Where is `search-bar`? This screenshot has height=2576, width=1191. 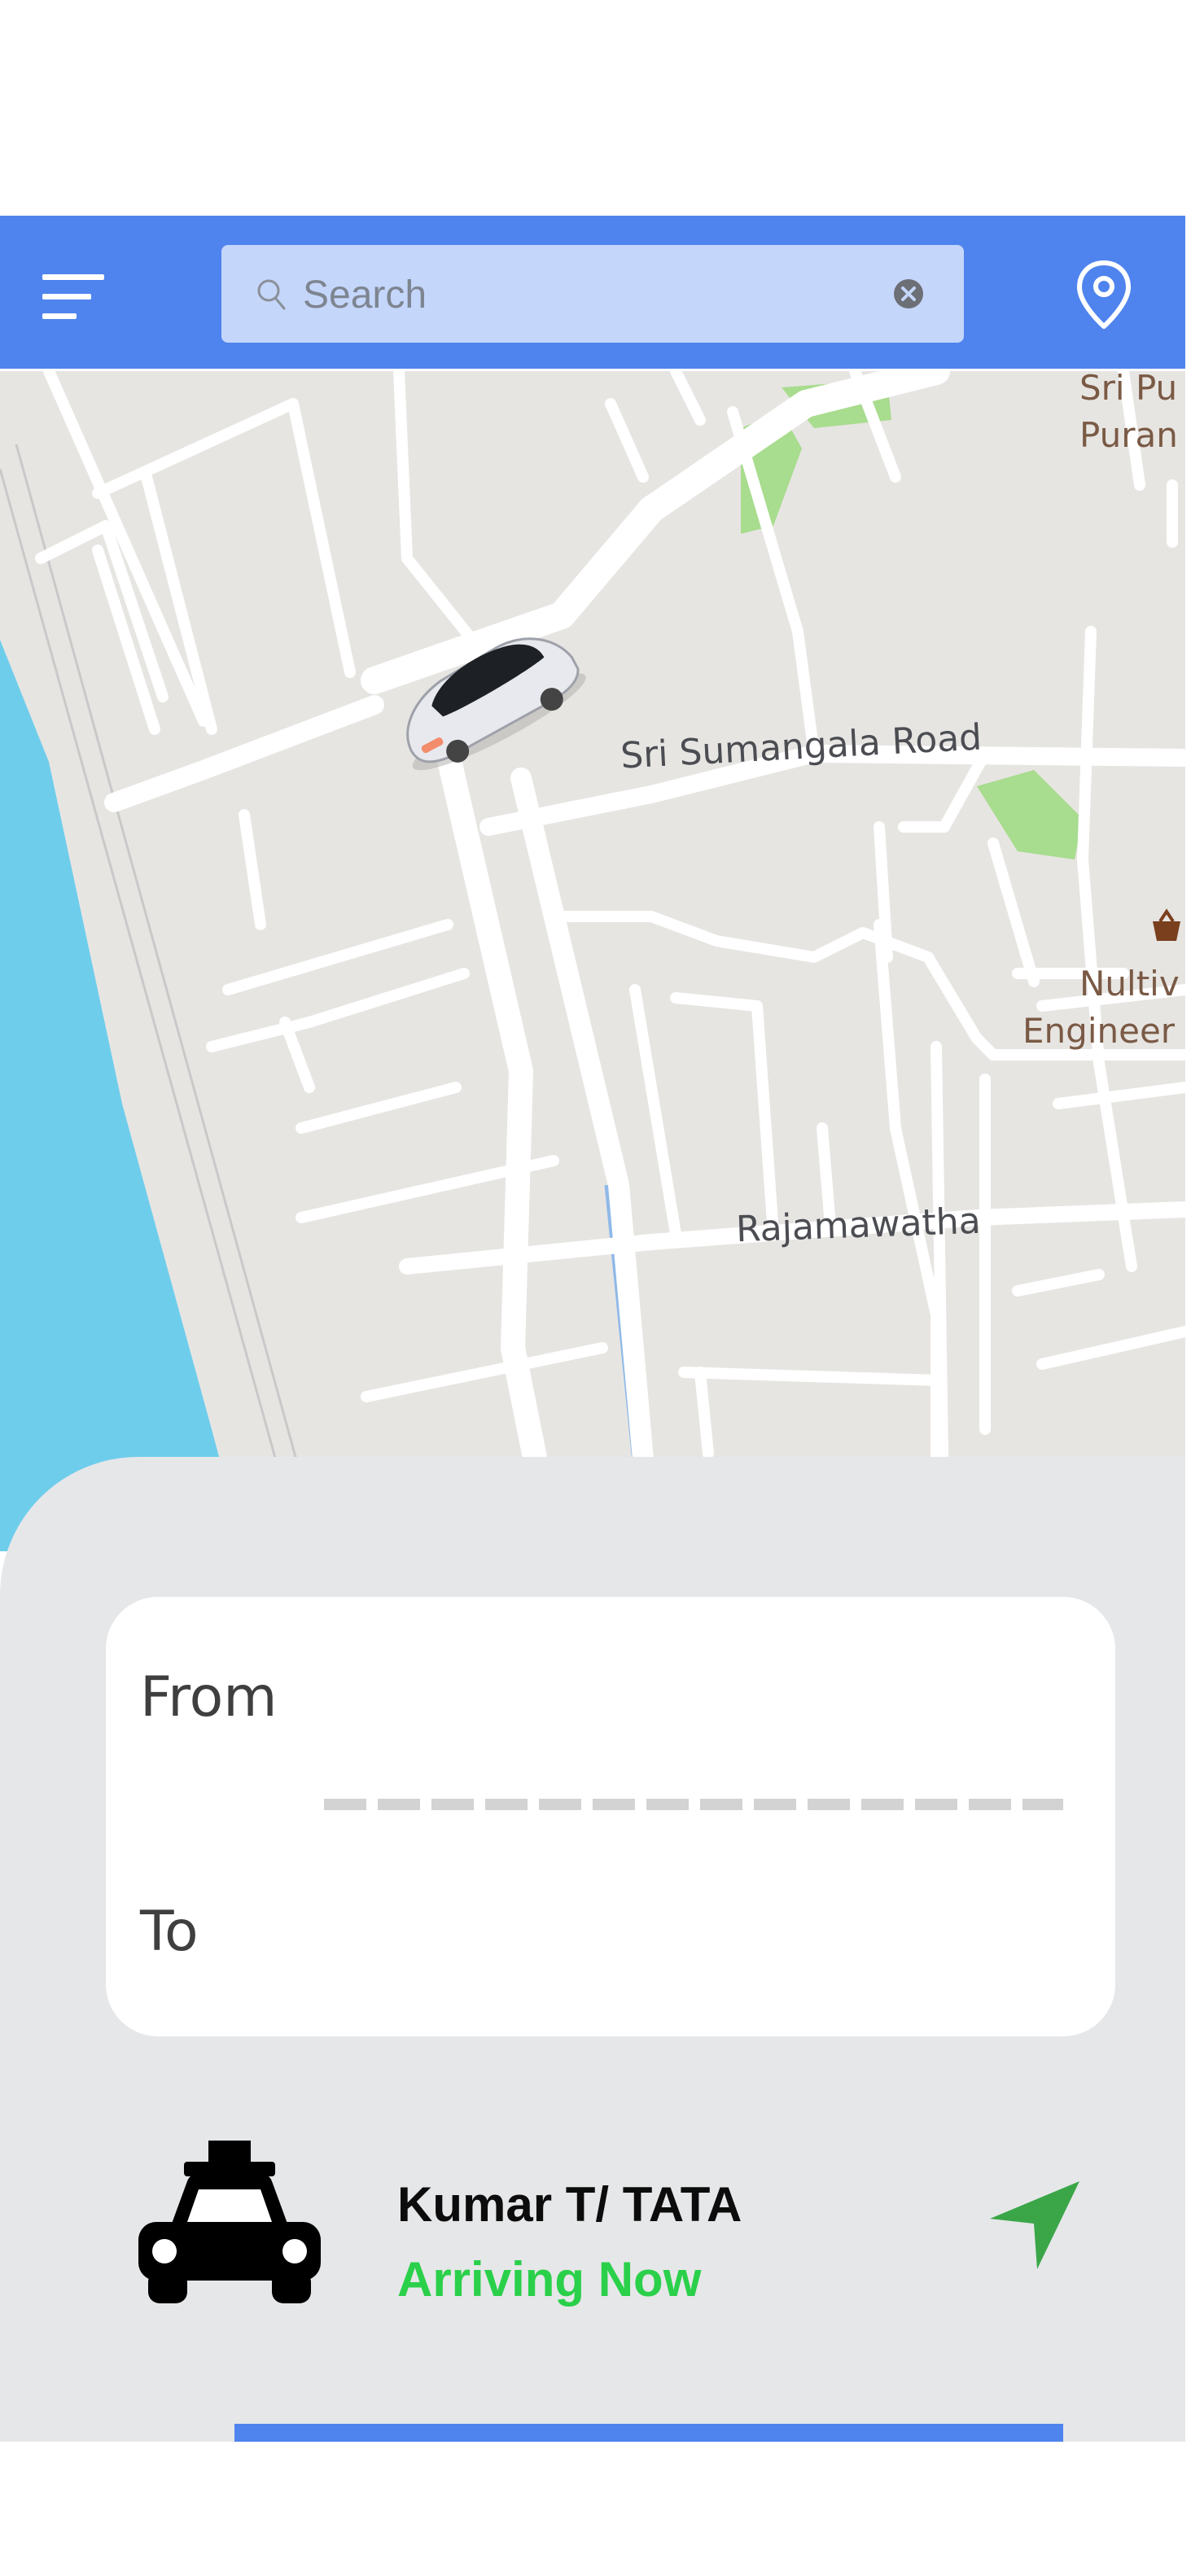
search-bar is located at coordinates (592, 294).